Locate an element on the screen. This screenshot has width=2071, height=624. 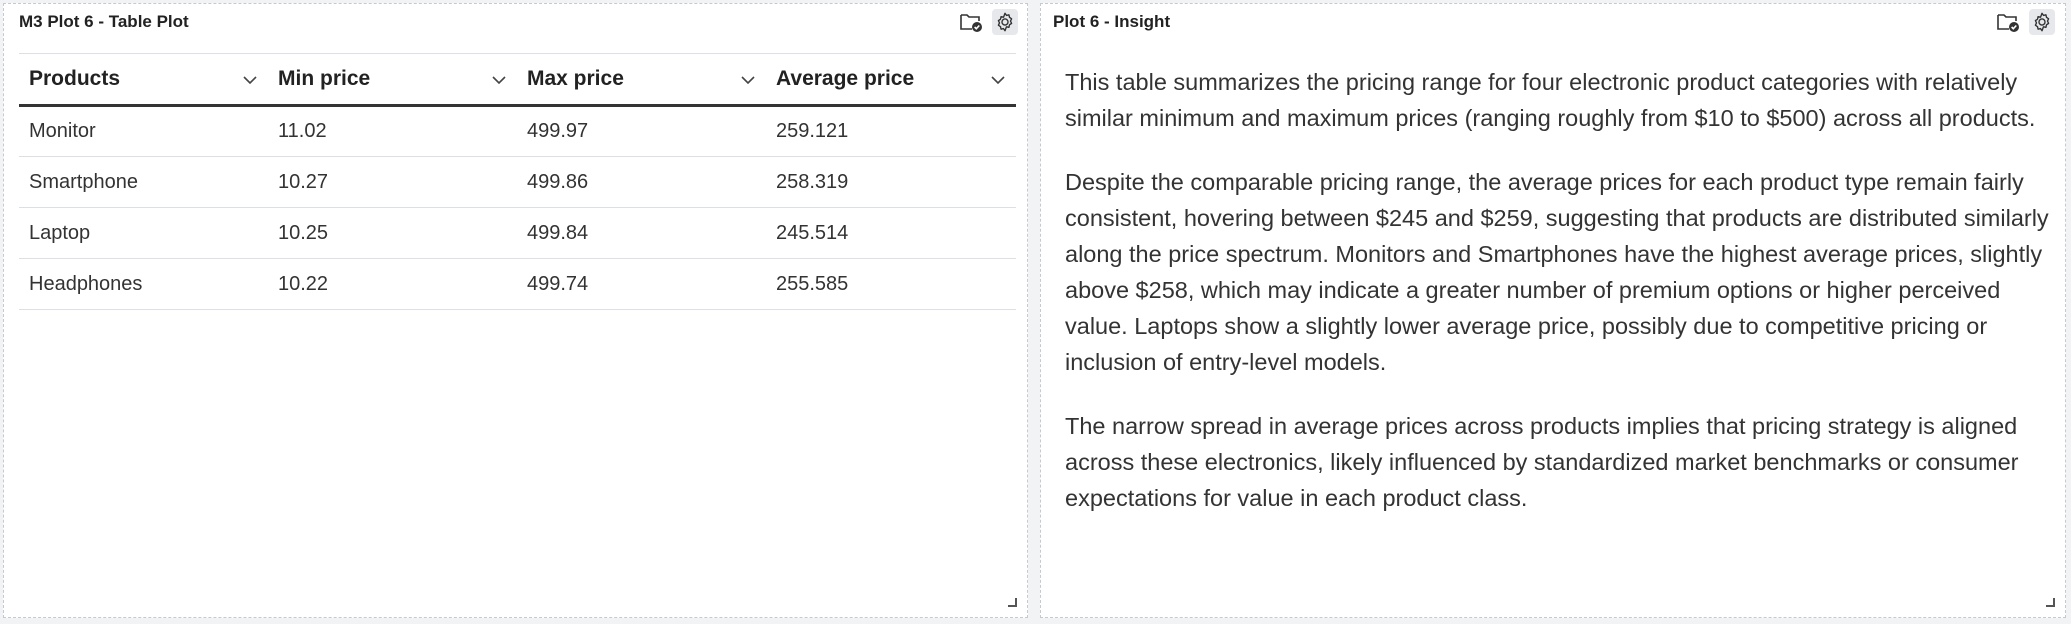
table-cell: 10.22 is located at coordinates (392, 284).